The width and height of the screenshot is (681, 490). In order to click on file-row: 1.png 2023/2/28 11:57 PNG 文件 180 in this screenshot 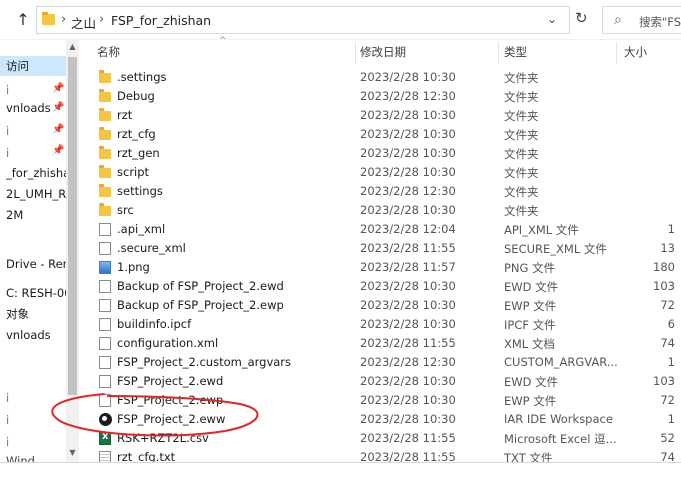, I will do `click(380, 267)`.